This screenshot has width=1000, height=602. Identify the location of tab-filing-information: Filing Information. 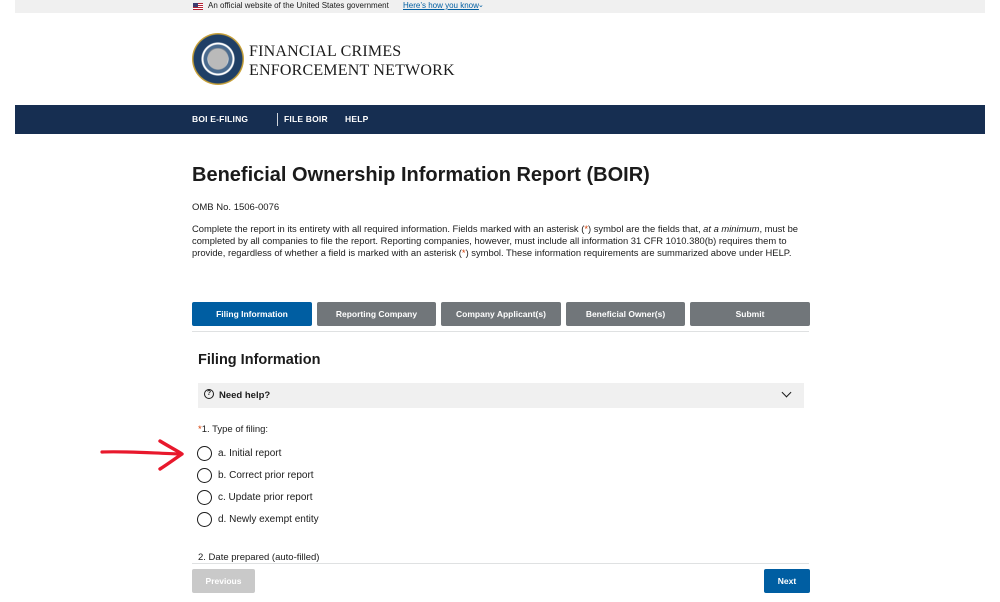
(252, 314).